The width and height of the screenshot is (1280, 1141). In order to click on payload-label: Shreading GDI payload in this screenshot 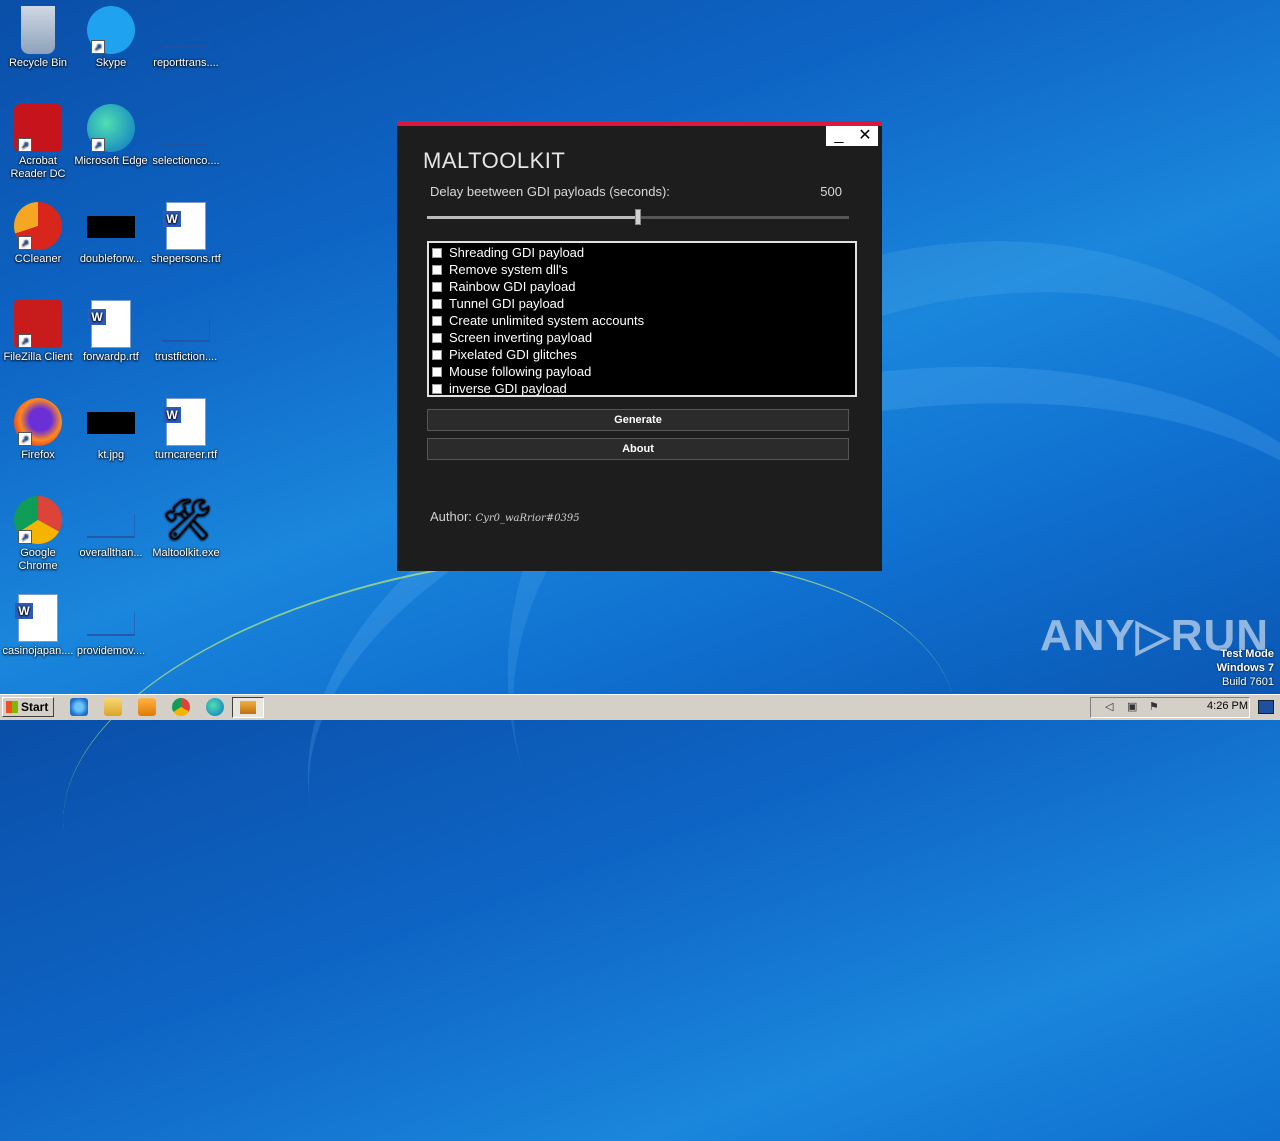, I will do `click(517, 252)`.